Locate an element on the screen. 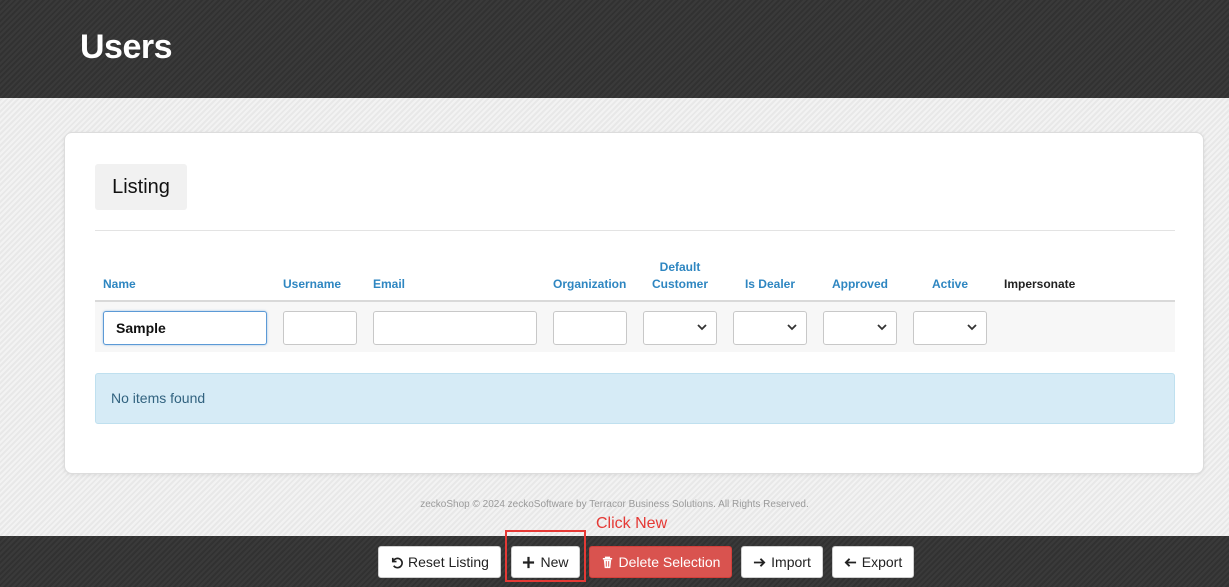  active-filter-select is located at coordinates (950, 328).